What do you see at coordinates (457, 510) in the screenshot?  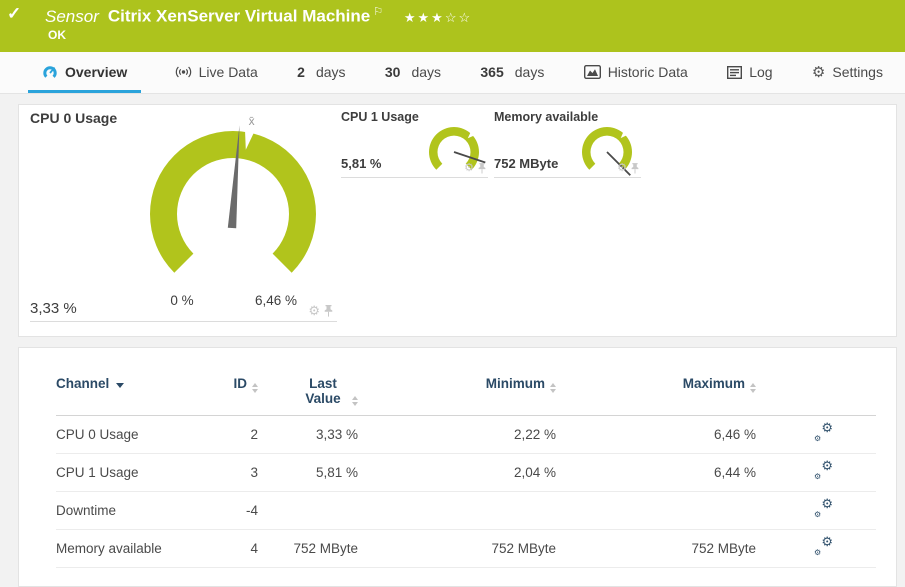 I see `channel-minimum` at bounding box center [457, 510].